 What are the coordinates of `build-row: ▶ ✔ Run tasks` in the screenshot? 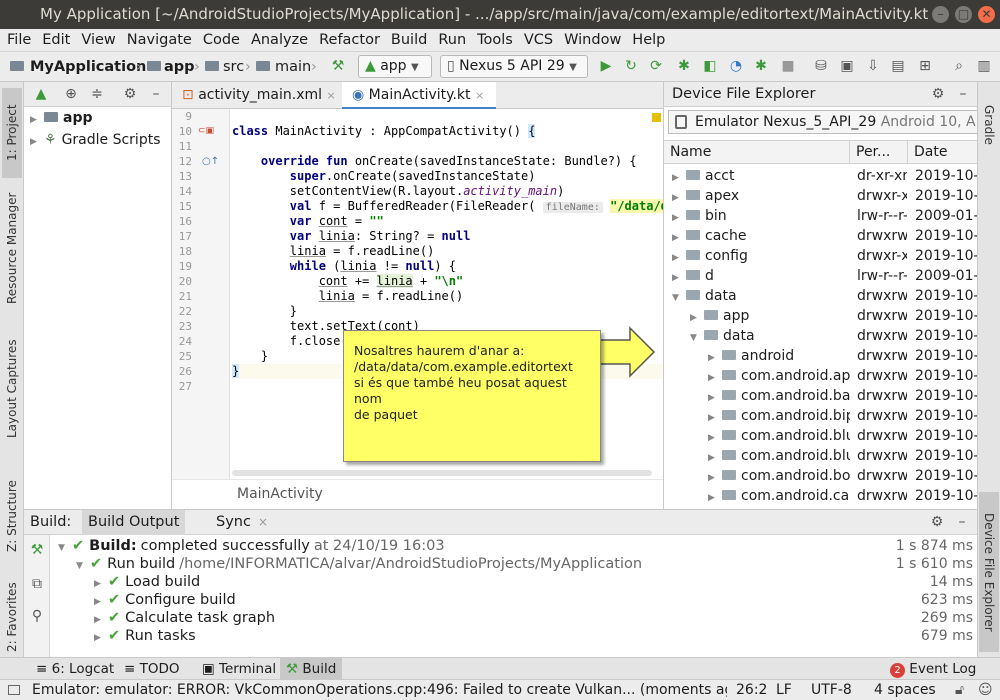 It's located at (145, 636).